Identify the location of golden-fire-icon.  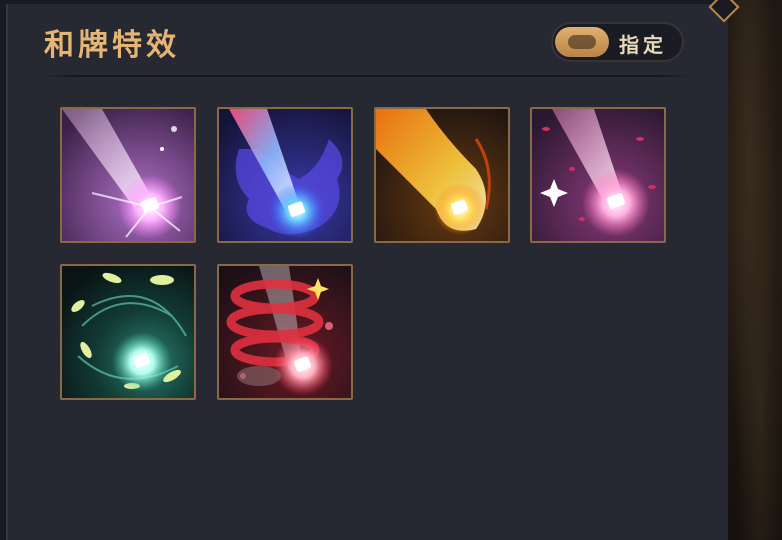
(442, 175).